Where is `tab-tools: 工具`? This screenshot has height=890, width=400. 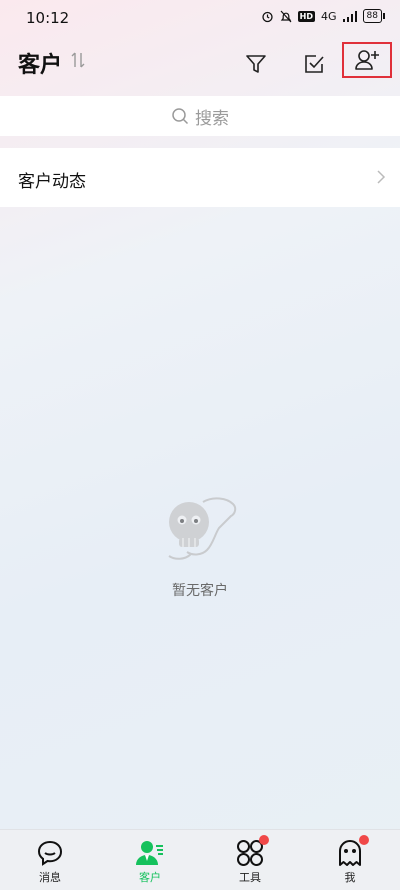 tab-tools: 工具 is located at coordinates (250, 860).